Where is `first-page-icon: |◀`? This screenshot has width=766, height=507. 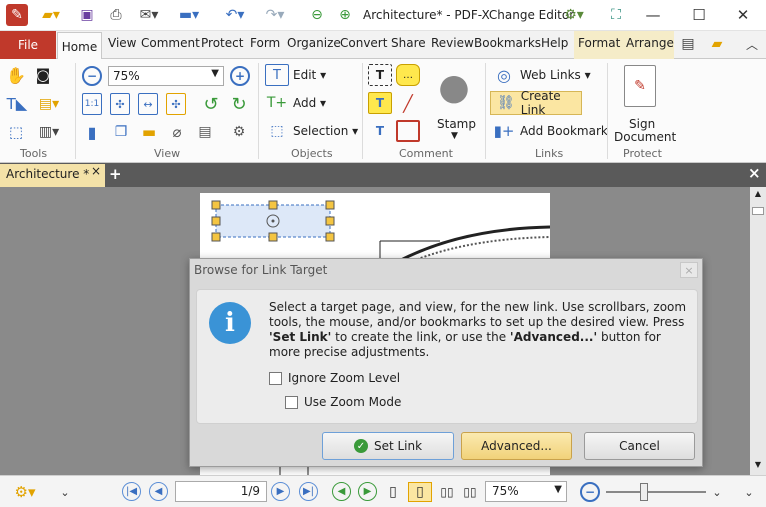
first-page-icon: |◀ is located at coordinates (131, 491).